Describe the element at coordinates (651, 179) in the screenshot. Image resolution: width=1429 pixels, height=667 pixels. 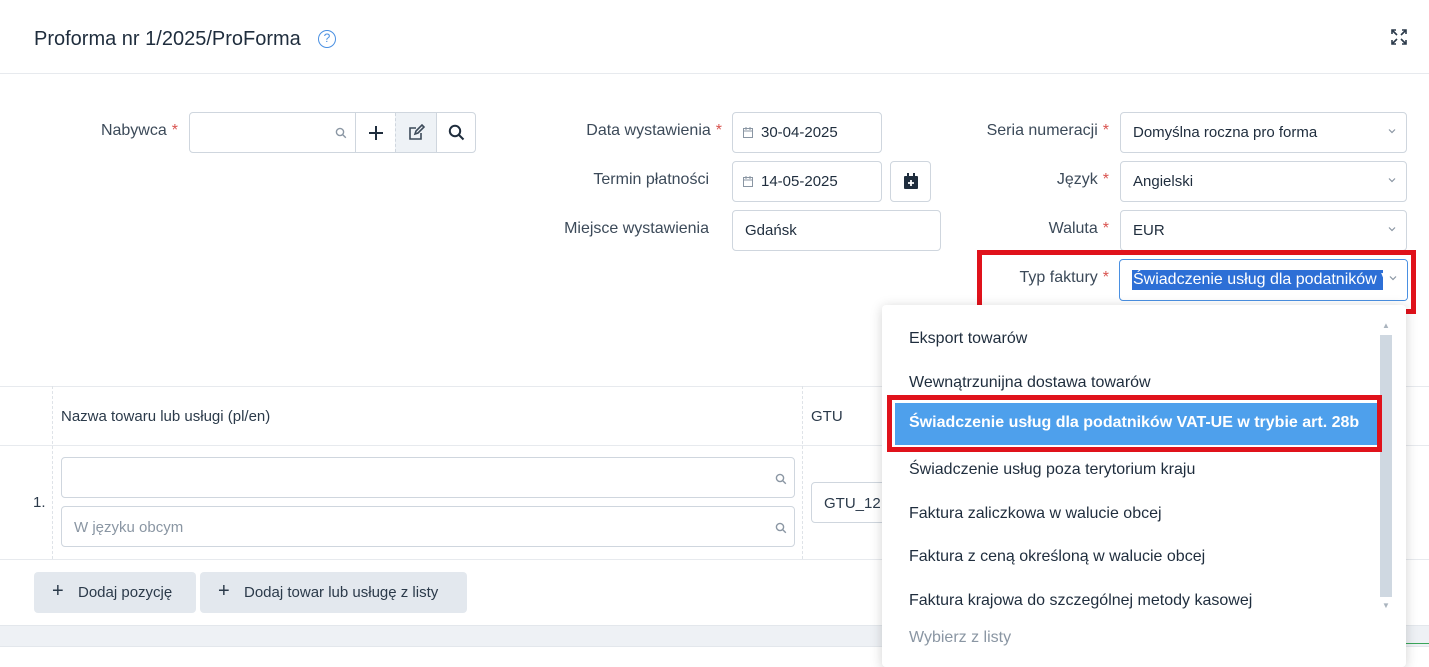
I see `payment-term-label: Termin płatności` at that location.